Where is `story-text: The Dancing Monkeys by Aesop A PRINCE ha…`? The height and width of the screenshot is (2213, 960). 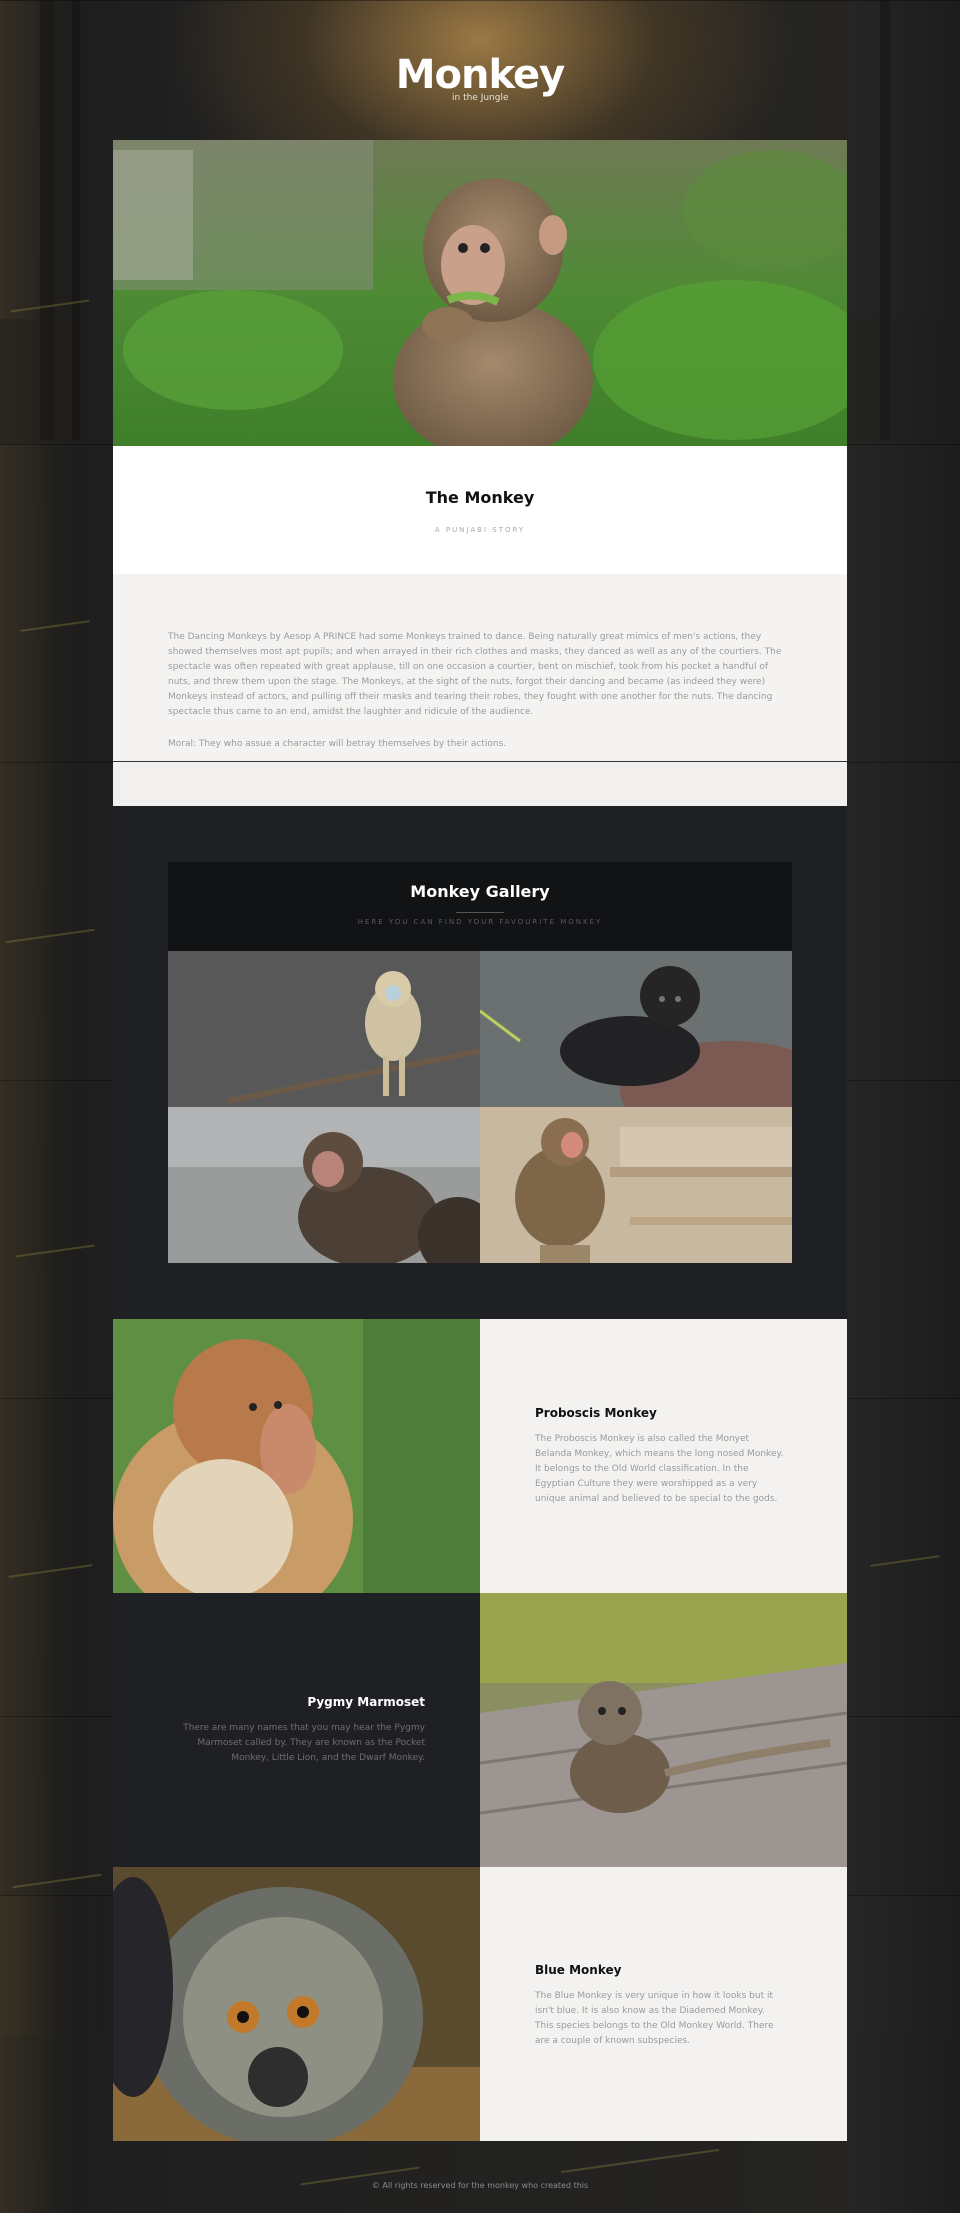
story-text: The Dancing Monkeys by Aesop A PRINCE ha… is located at coordinates (475, 674).